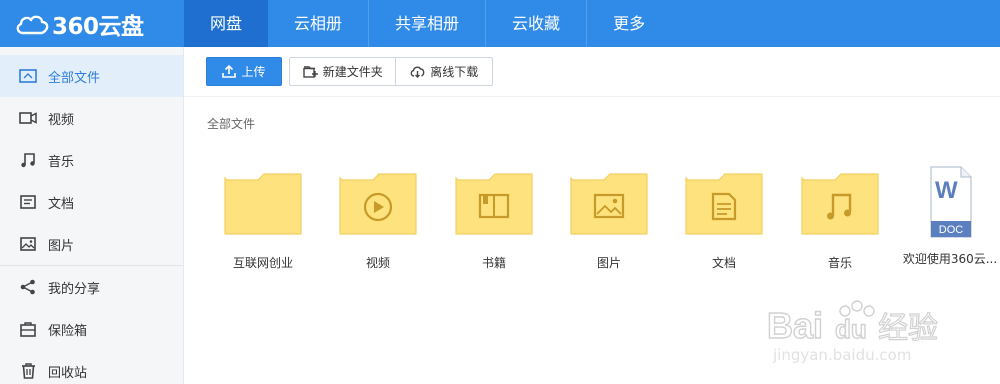  What do you see at coordinates (377, 263) in the screenshot?
I see `file-name: 视频` at bounding box center [377, 263].